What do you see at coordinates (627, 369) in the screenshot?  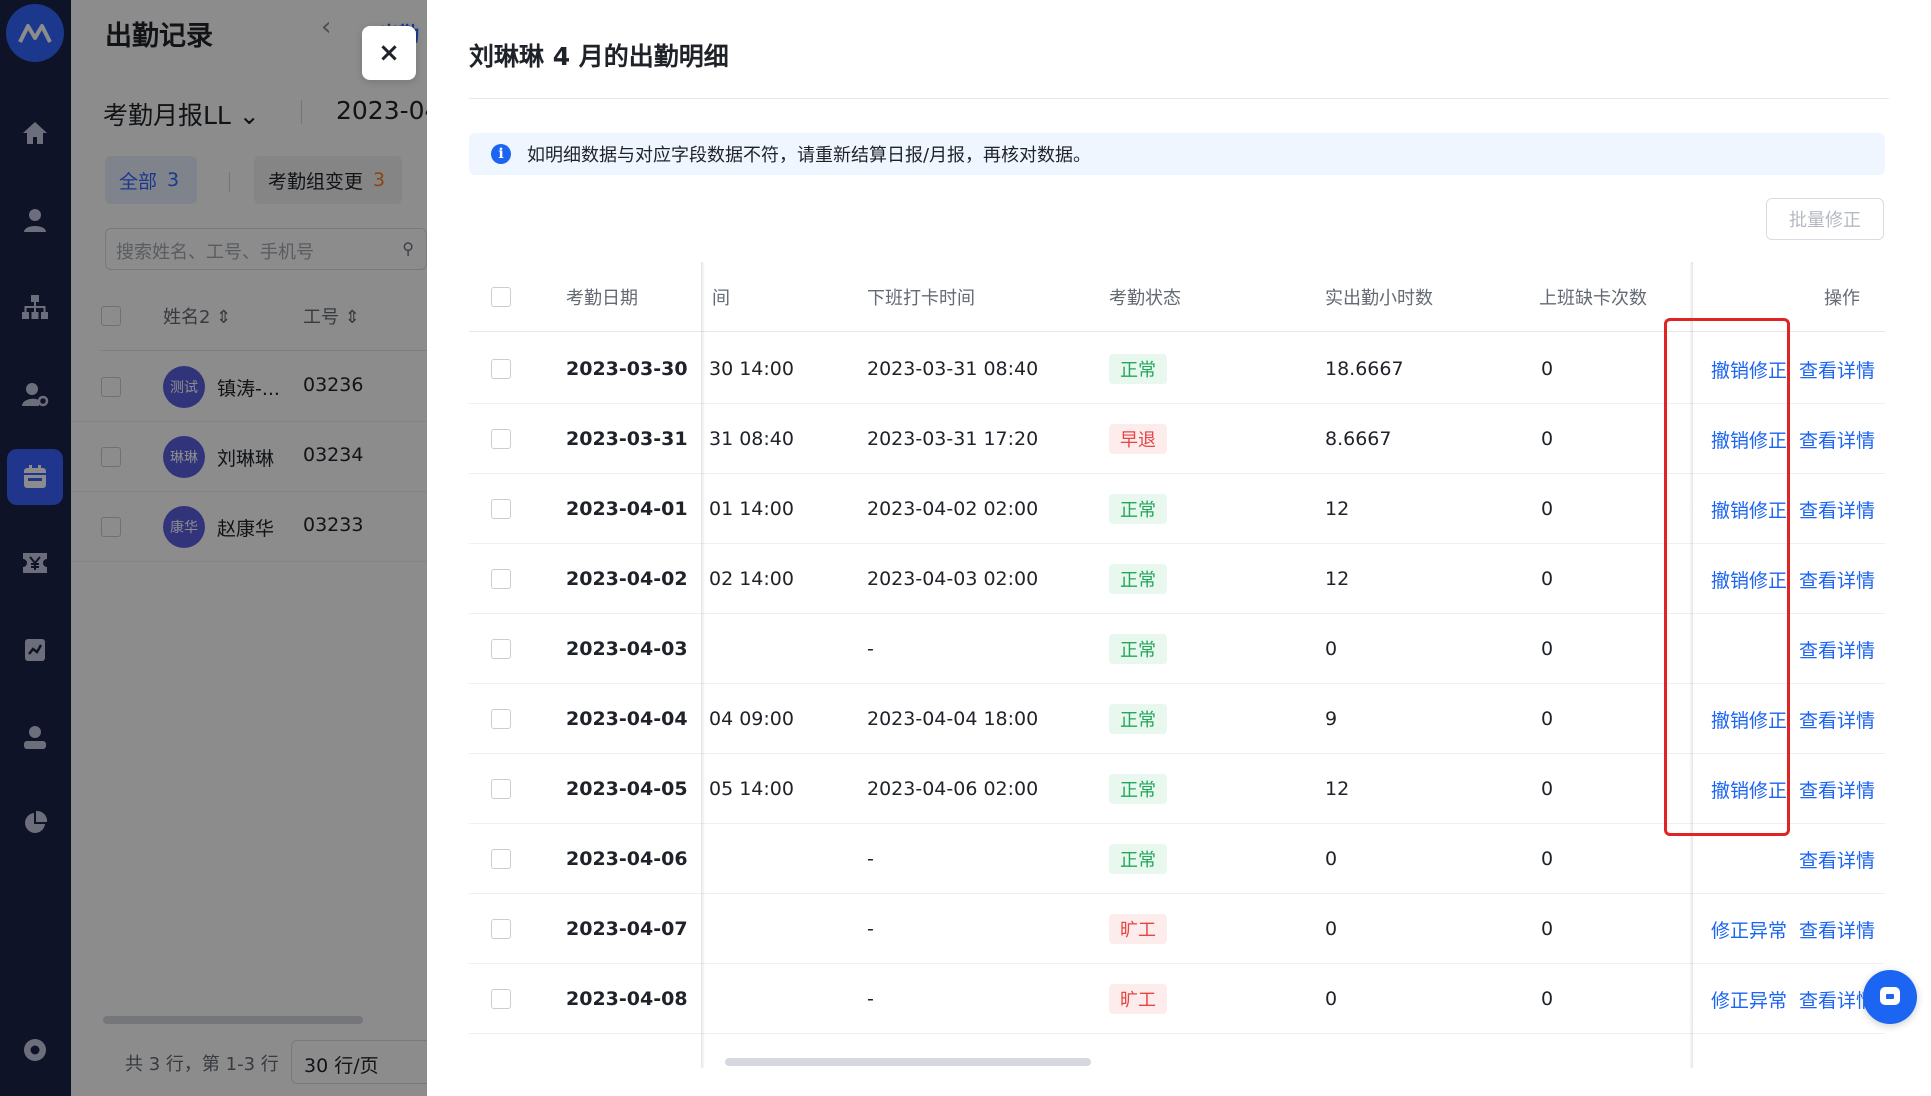 I see `attendance-date: 2023-03-30` at bounding box center [627, 369].